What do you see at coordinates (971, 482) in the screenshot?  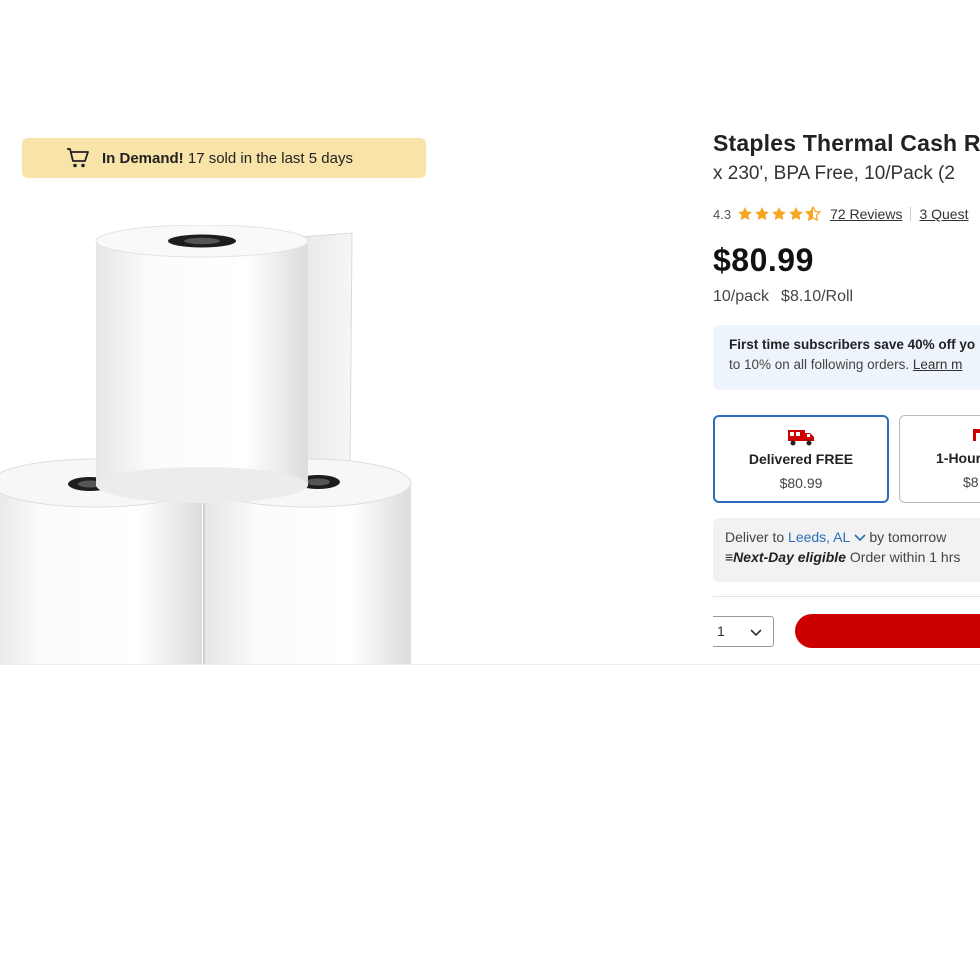 I see `option-price: $8` at bounding box center [971, 482].